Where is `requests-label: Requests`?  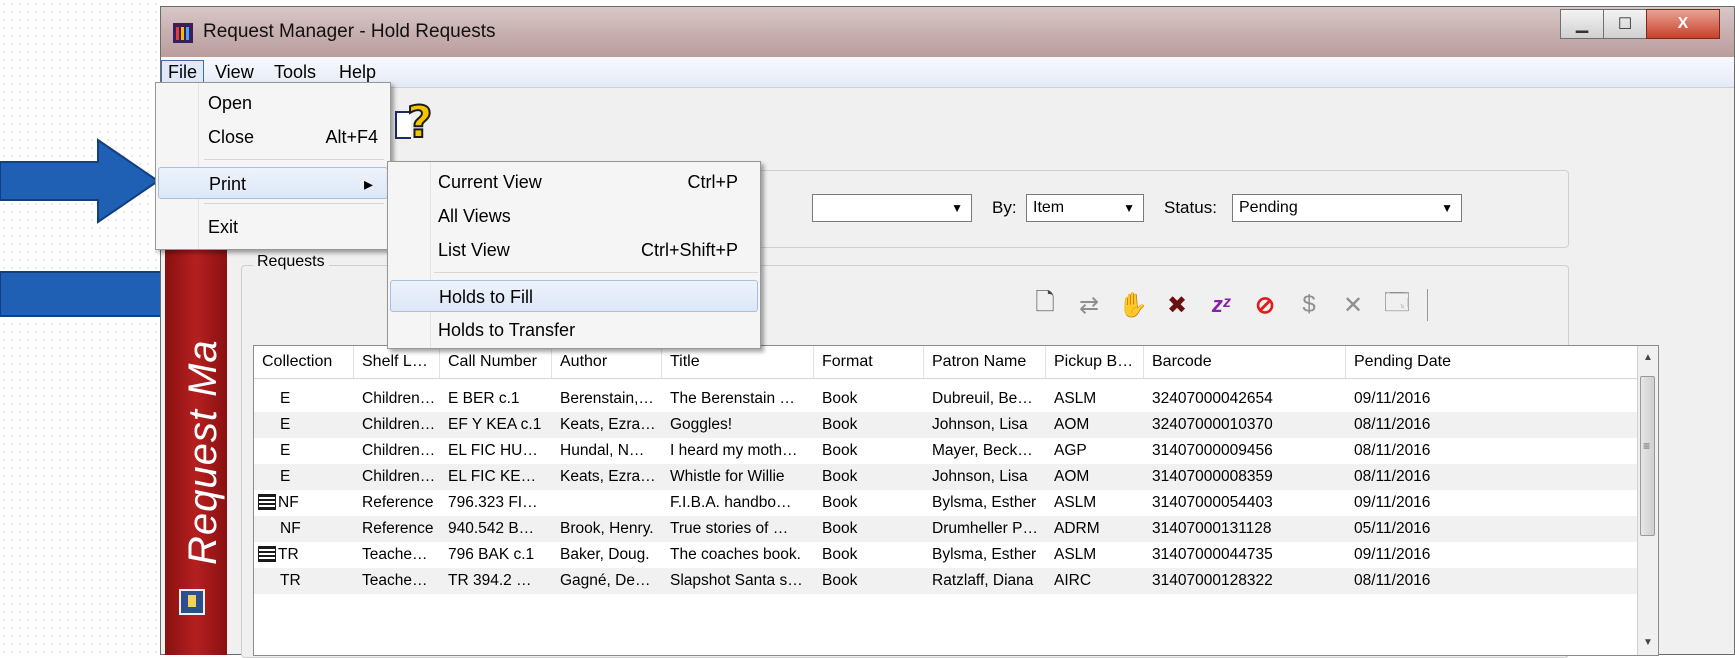
requests-label: Requests is located at coordinates (291, 262).